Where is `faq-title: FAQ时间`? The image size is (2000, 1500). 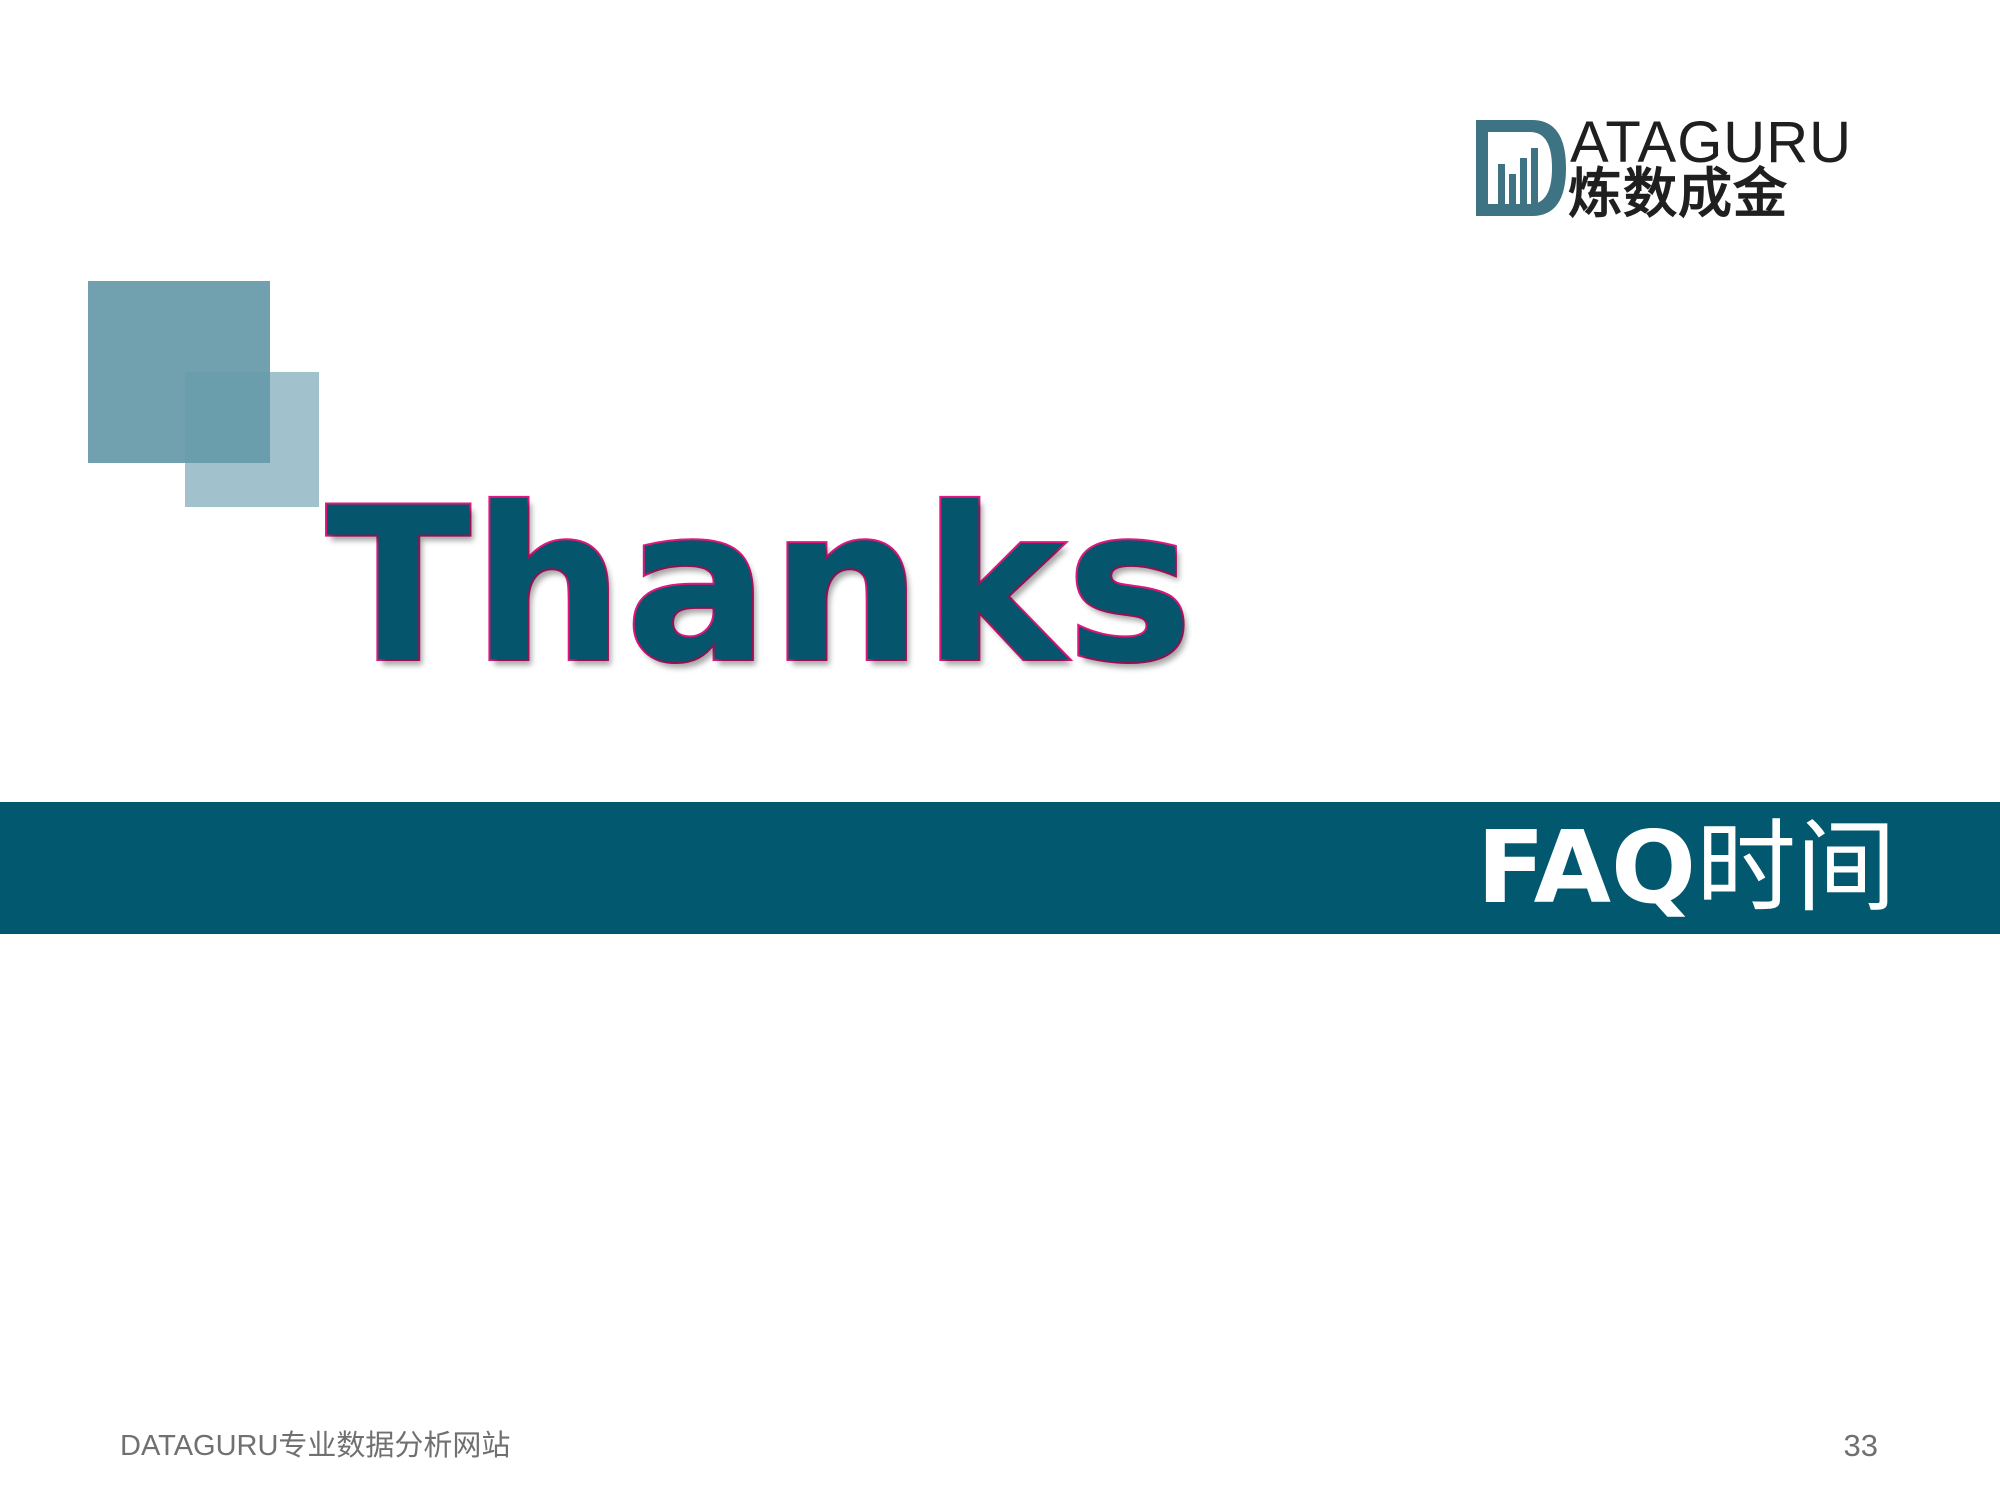
faq-title: FAQ时间 is located at coordinates (1686, 868).